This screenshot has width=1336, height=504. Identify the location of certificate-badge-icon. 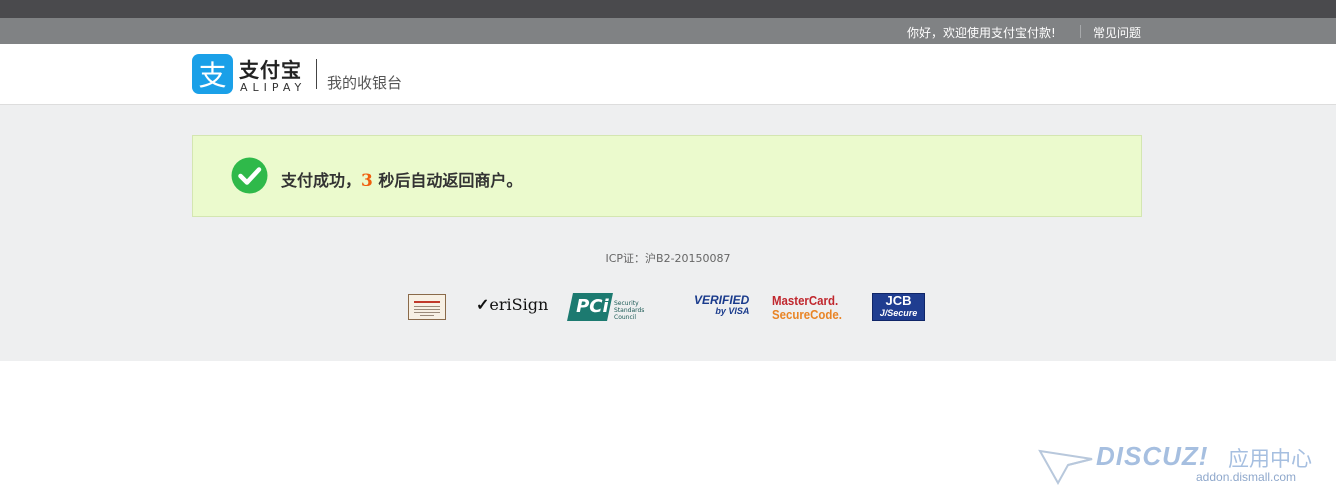
(427, 307).